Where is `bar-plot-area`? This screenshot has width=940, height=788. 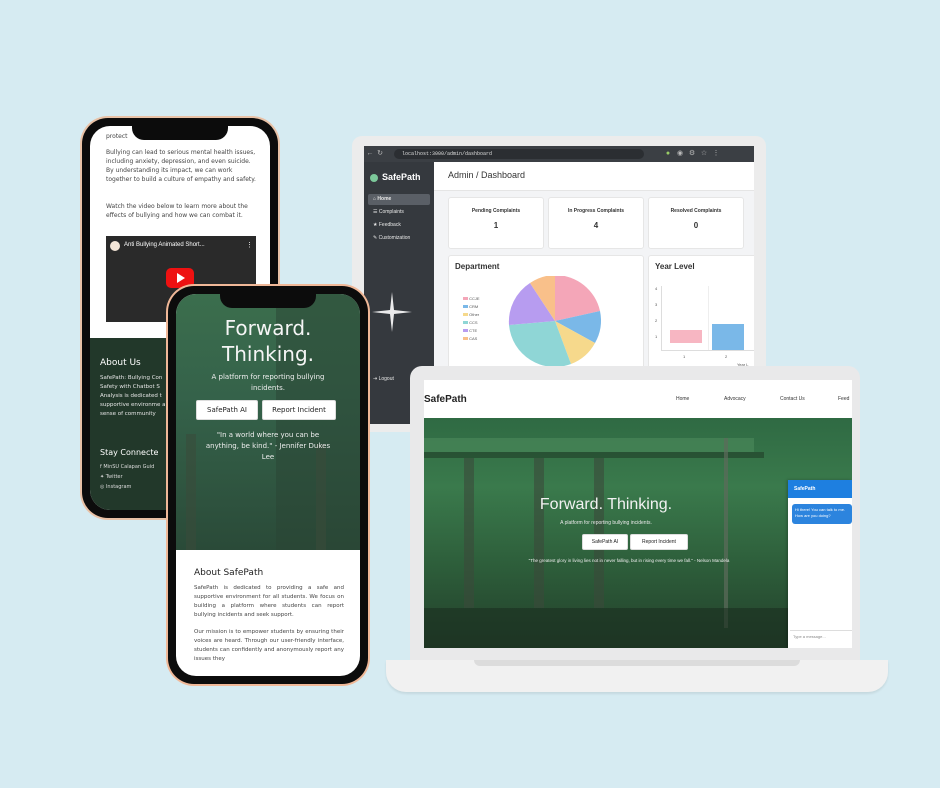
bar-plot-area is located at coordinates (707, 318).